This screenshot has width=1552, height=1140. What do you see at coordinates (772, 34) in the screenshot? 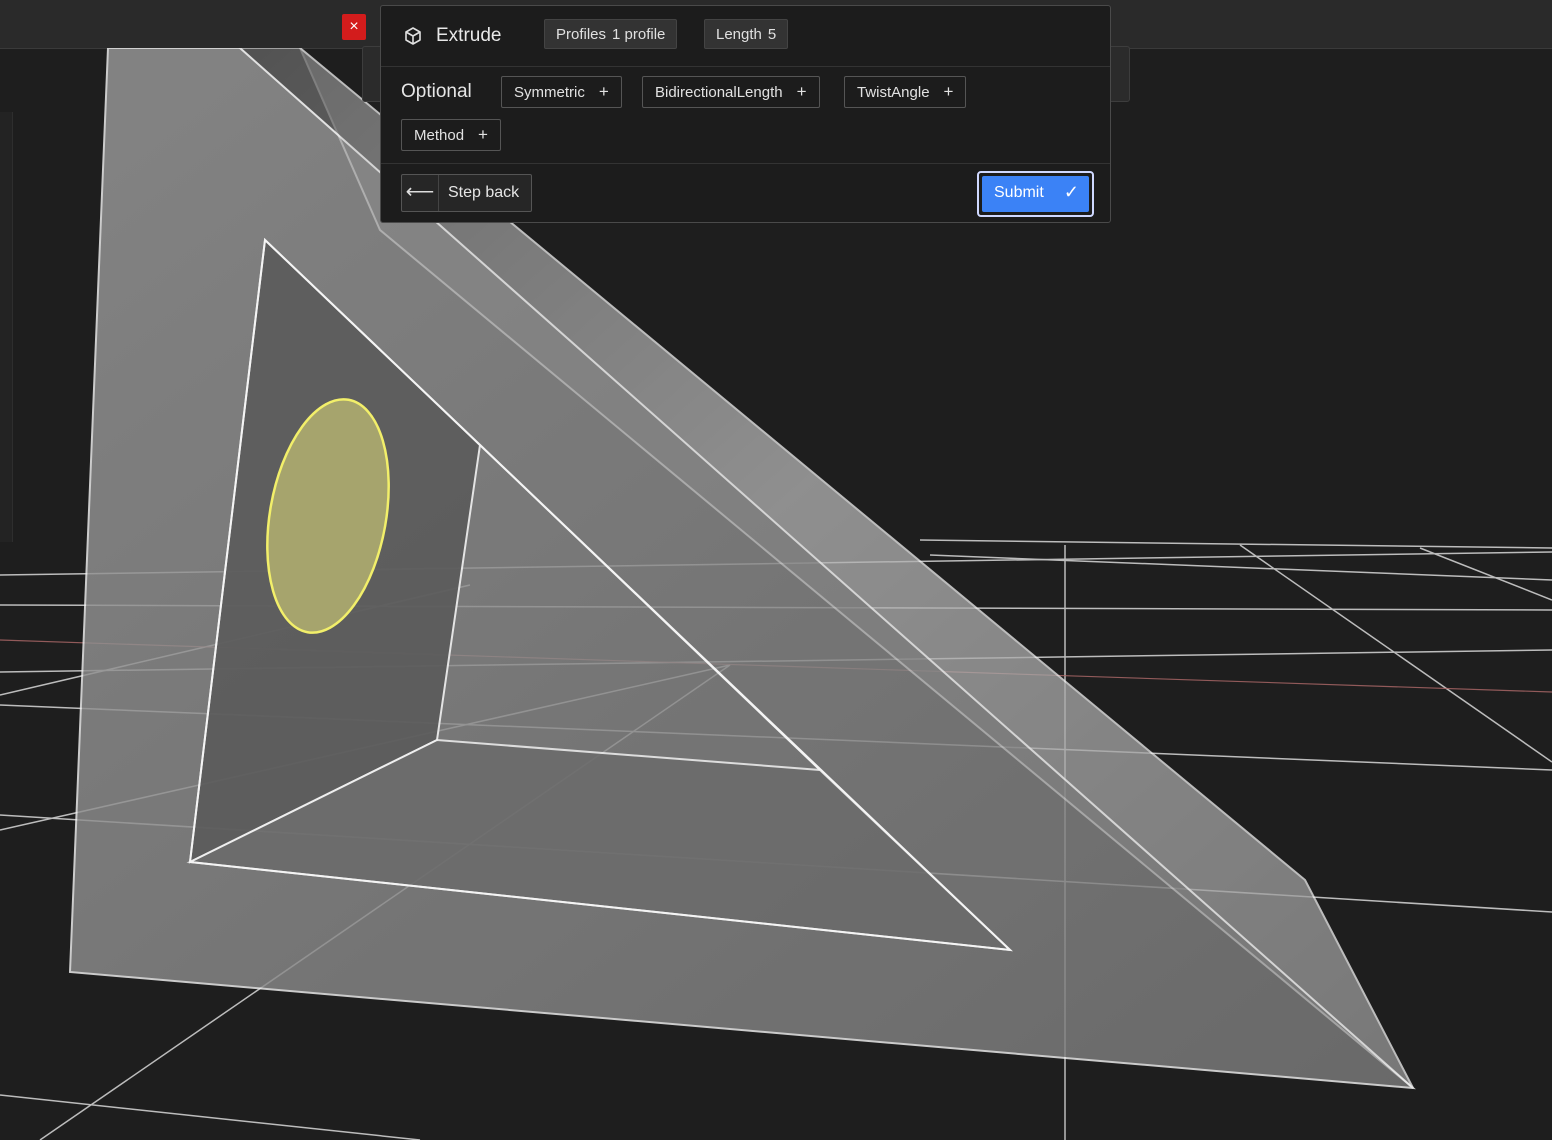
I see `length-param-value: 5` at bounding box center [772, 34].